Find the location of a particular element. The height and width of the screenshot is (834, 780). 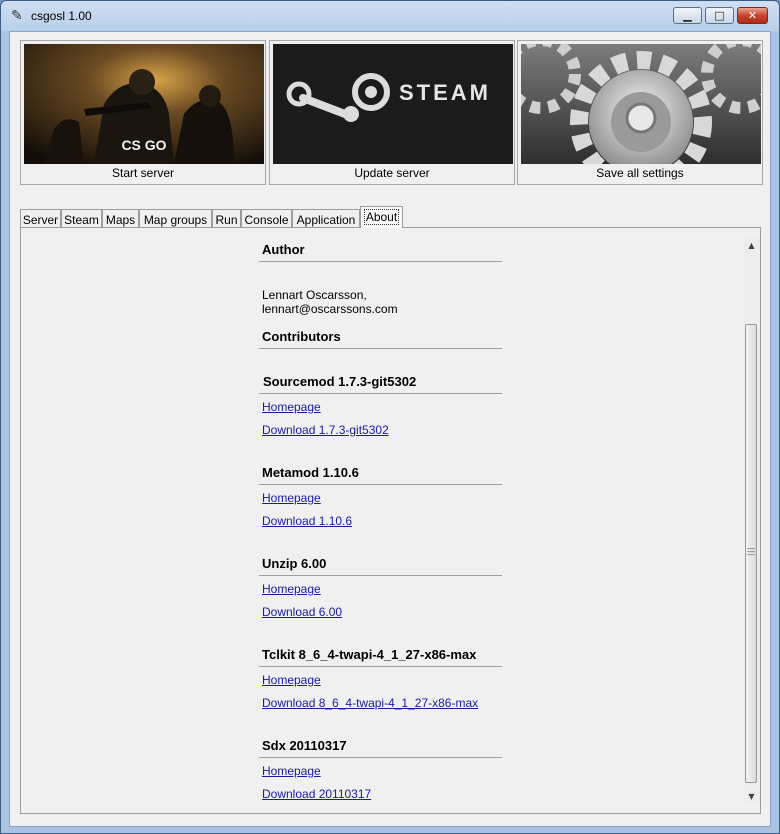

sourcemod-divider is located at coordinates (380, 393).